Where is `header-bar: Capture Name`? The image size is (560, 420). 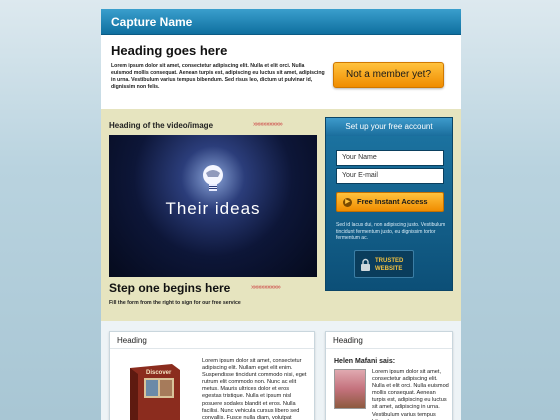 header-bar: Capture Name is located at coordinates (281, 22).